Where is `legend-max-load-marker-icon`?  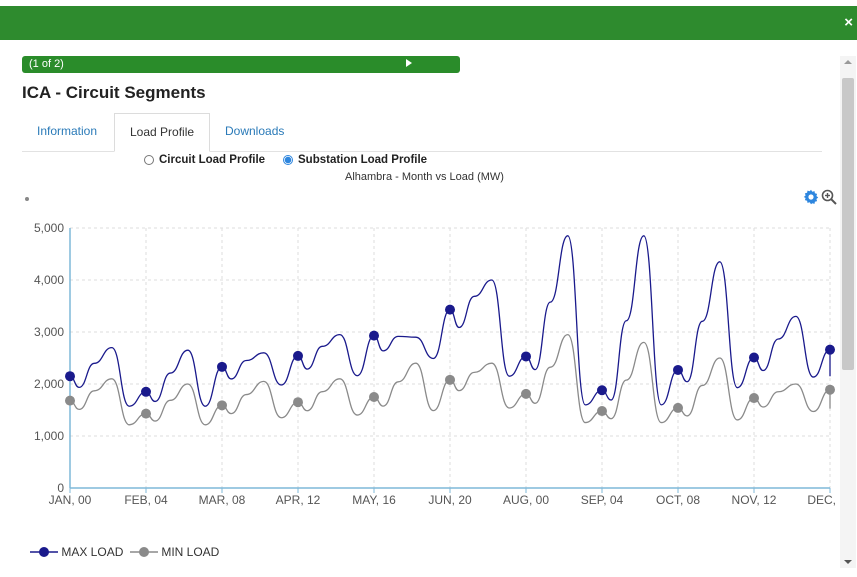
legend-max-load-marker-icon is located at coordinates (44, 552).